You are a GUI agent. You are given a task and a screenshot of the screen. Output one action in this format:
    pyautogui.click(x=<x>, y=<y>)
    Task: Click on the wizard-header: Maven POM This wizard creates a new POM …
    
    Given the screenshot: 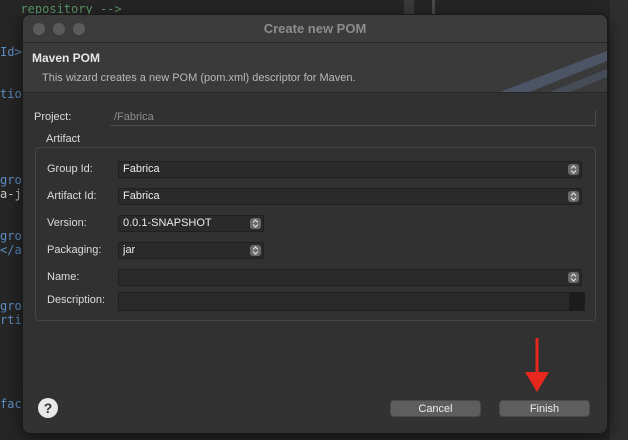 What is the action you would take?
    pyautogui.click(x=315, y=68)
    